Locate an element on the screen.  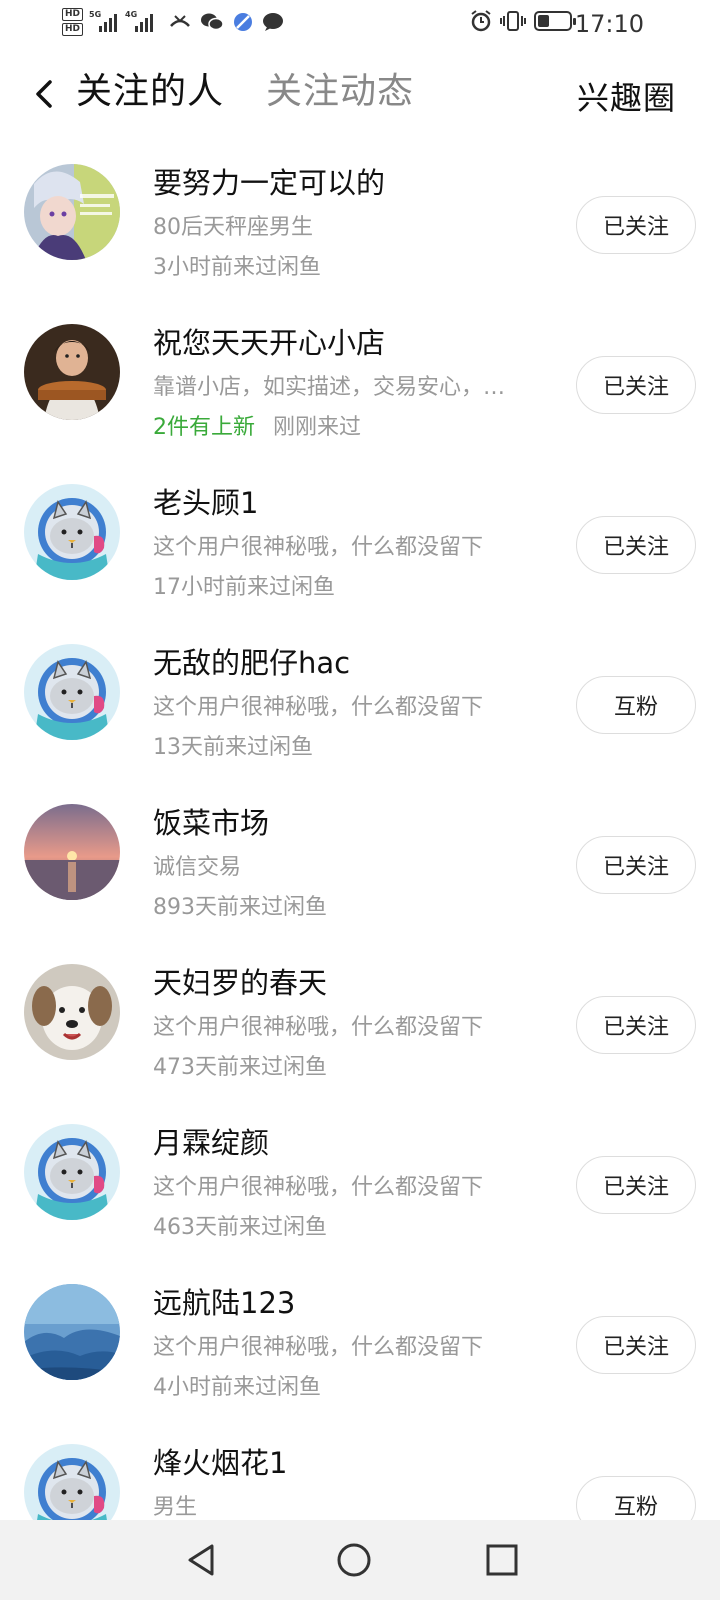
list-item: 饭菜市场诚信交易 893天前来过闲鱼 已关注 is located at coordinates (360, 870).